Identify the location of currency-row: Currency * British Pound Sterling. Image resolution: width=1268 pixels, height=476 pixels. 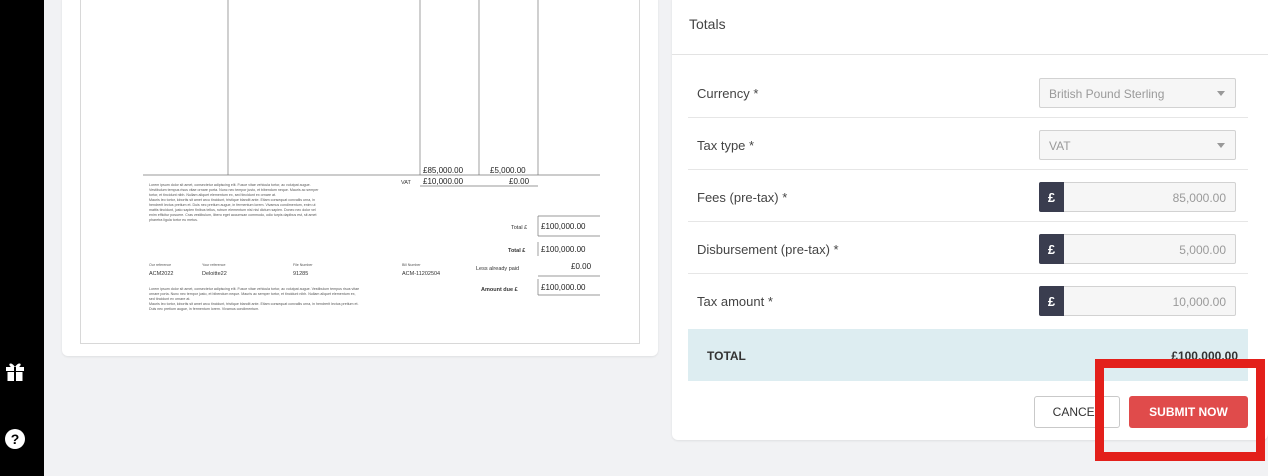
(968, 92).